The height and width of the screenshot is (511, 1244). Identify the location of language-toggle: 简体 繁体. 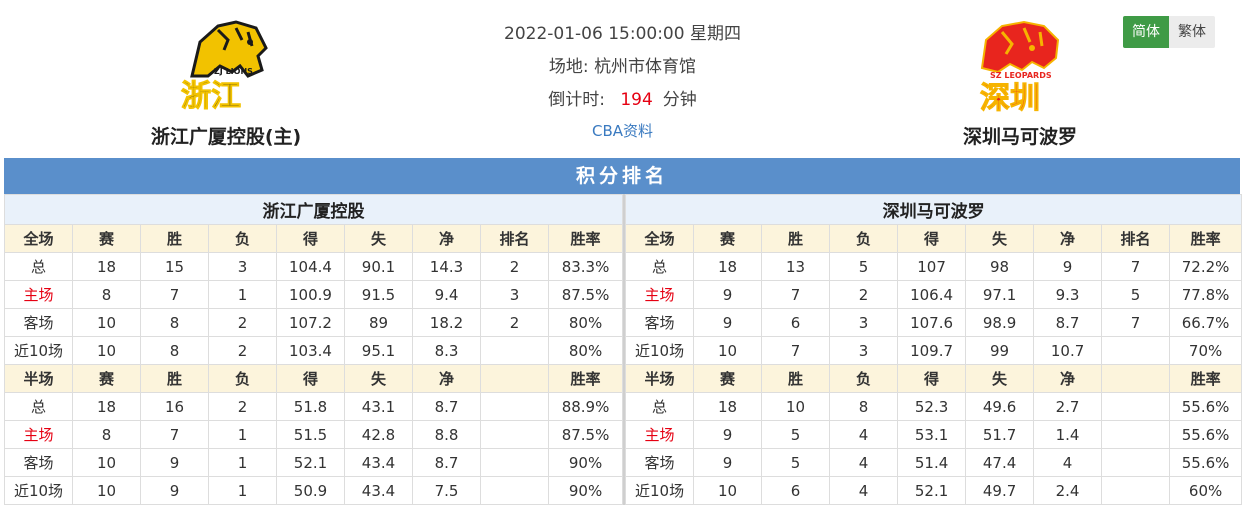
(1169, 32).